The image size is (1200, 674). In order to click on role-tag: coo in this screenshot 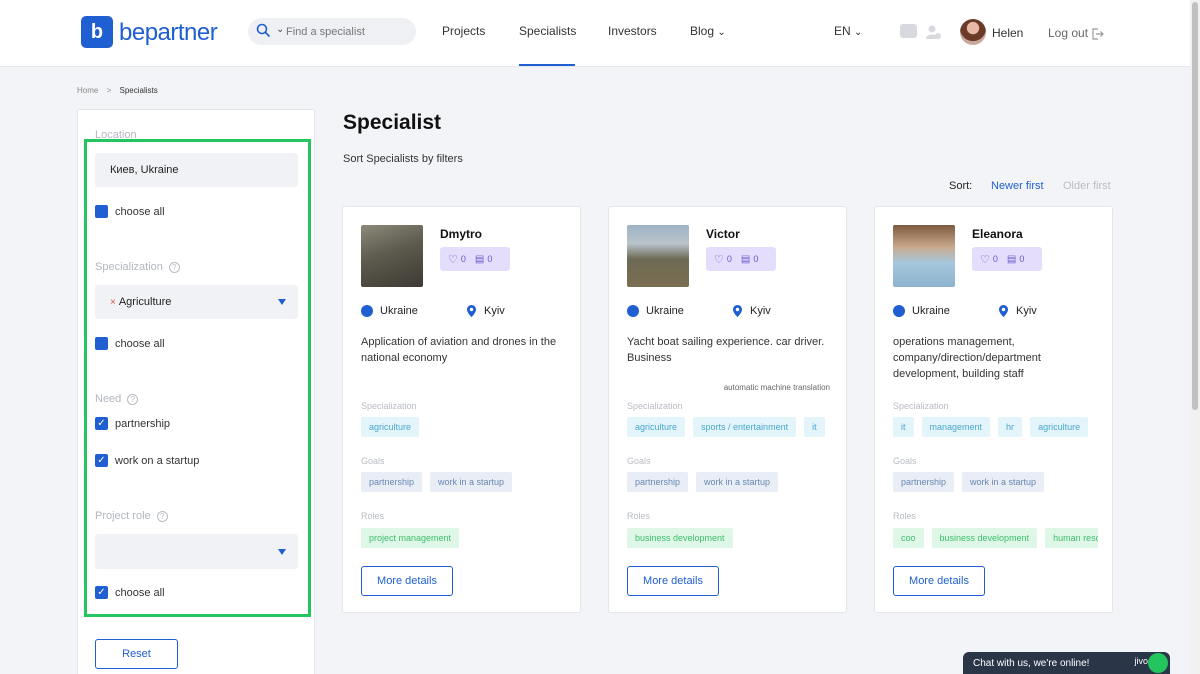, I will do `click(908, 538)`.